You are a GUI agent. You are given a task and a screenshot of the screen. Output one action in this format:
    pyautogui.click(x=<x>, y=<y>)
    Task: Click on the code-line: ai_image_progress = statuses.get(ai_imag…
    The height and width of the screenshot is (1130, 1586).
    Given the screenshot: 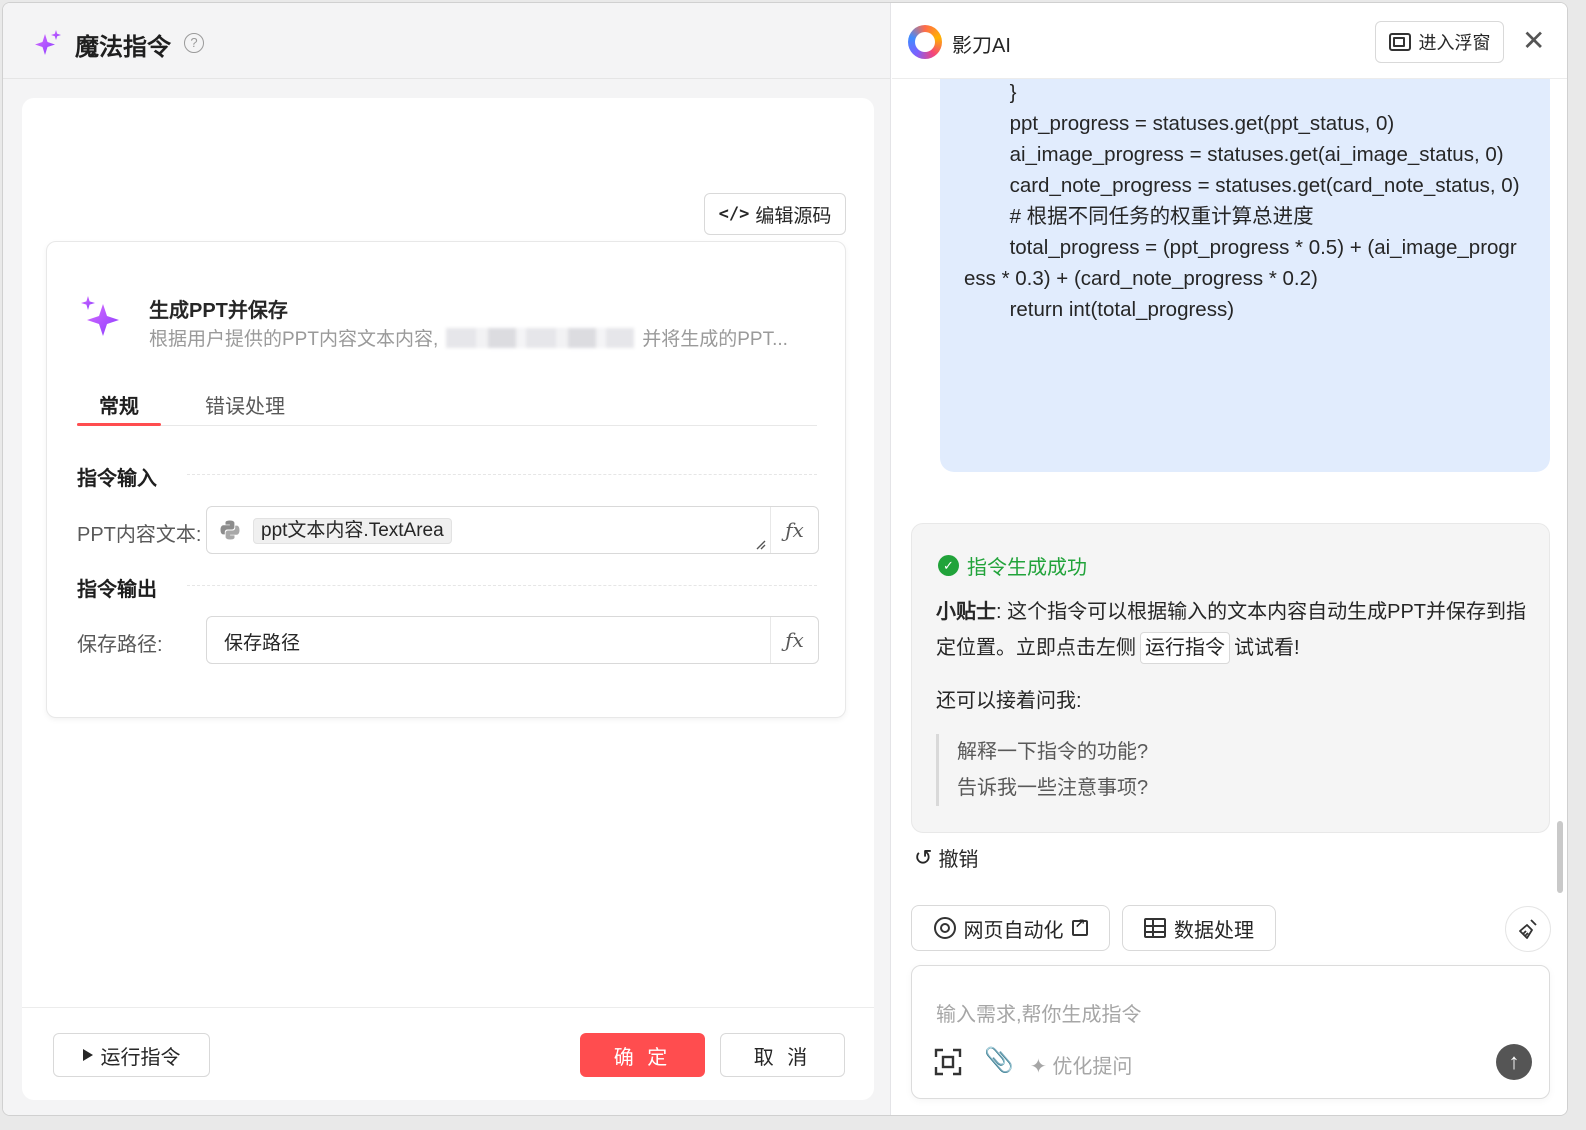 What is the action you would take?
    pyautogui.click(x=1234, y=154)
    